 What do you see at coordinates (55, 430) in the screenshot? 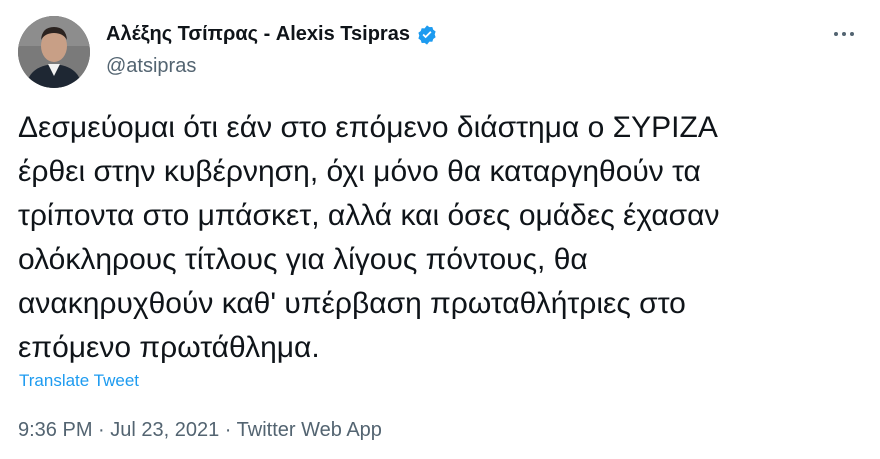
I see `tweet-time: 9:36 PM` at bounding box center [55, 430].